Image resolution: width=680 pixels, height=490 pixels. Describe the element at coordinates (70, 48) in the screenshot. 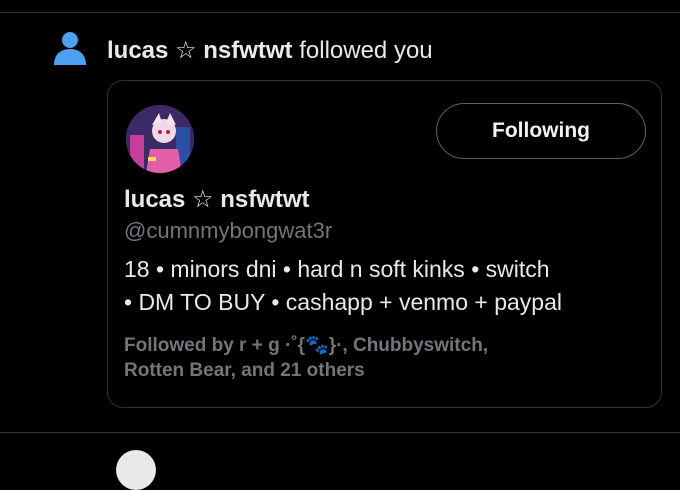

I see `person-icon` at that location.